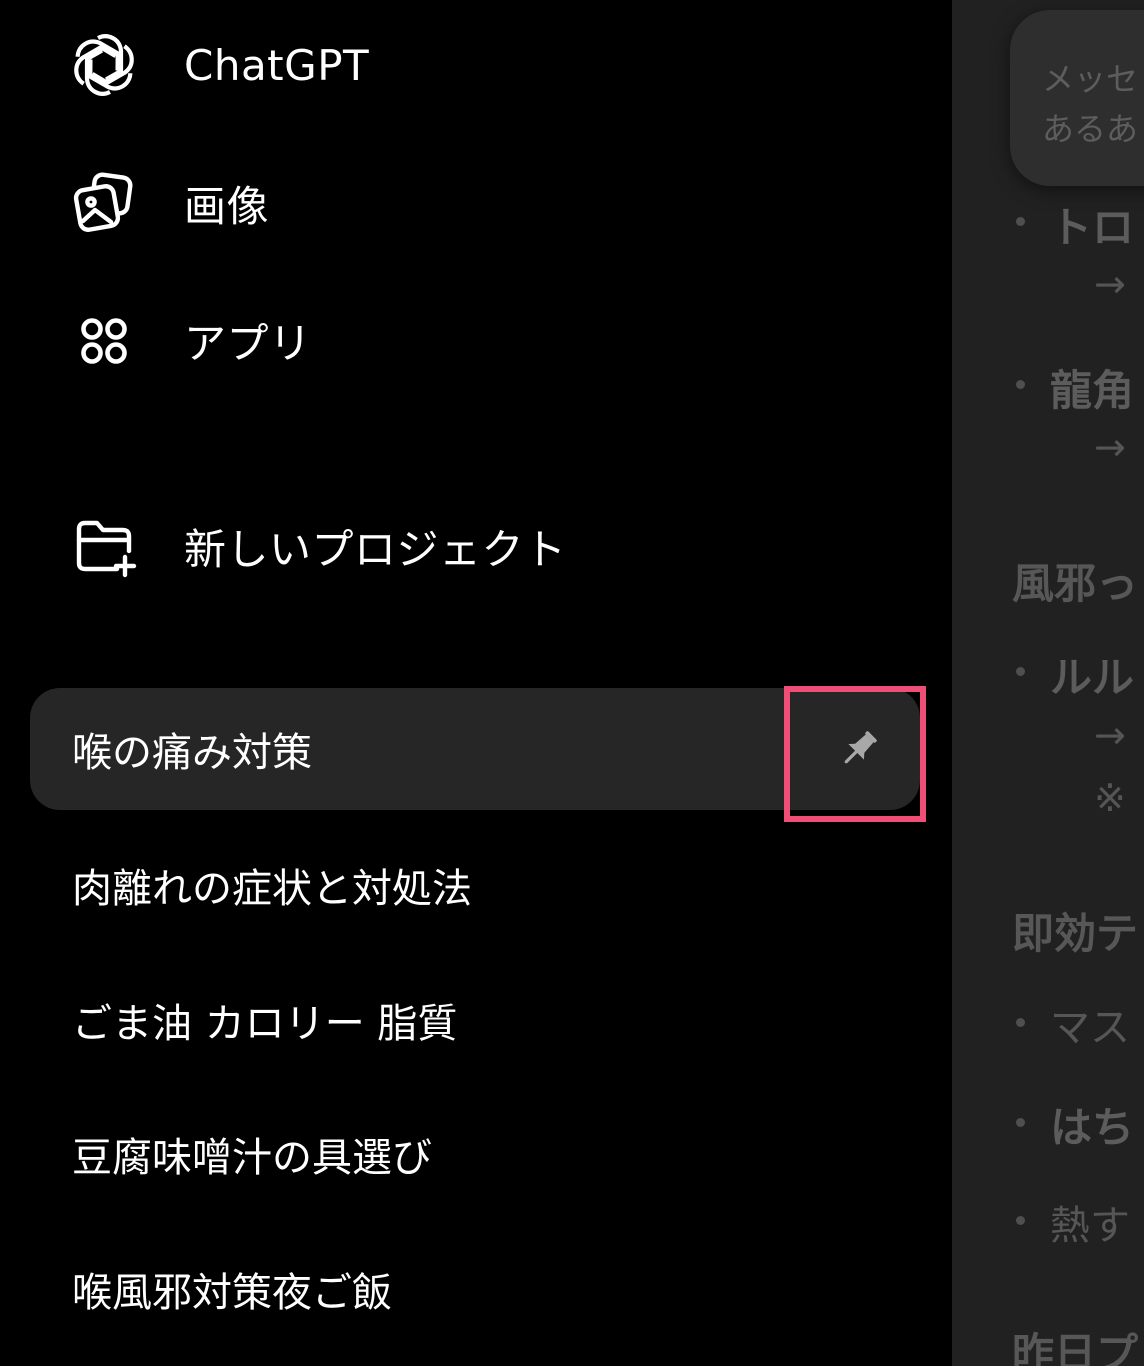 The image size is (1144, 1366). What do you see at coordinates (475, 1020) in the screenshot?
I see `chat-item: ごま油 カロリー 脂質` at bounding box center [475, 1020].